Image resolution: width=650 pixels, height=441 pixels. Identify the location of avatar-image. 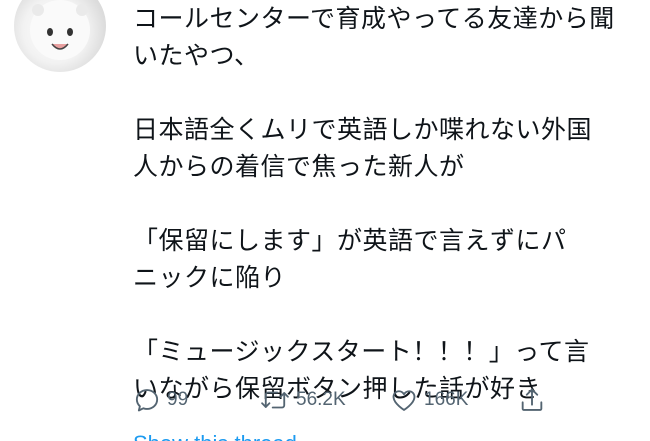
(60, 30).